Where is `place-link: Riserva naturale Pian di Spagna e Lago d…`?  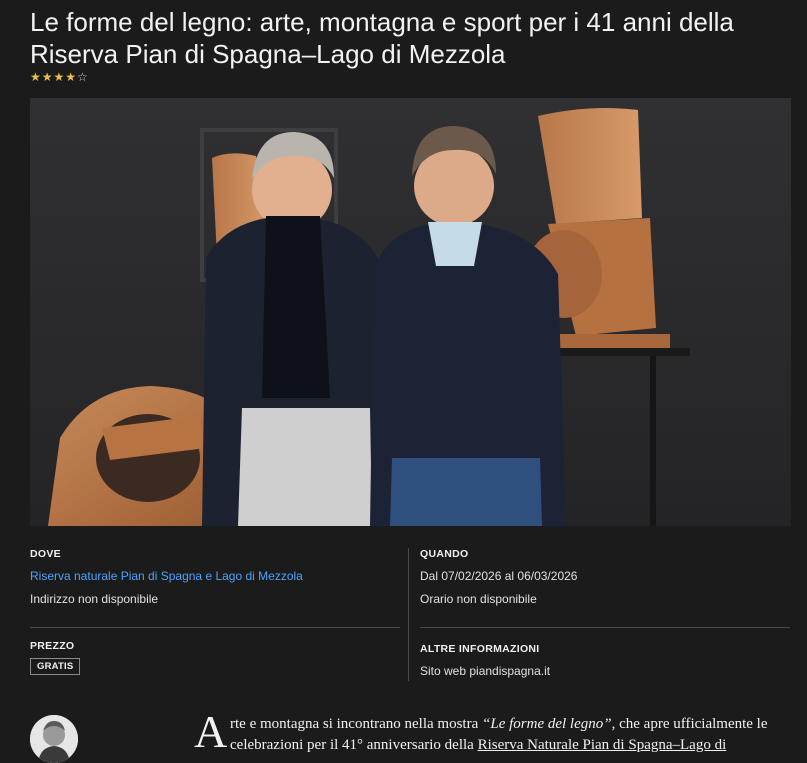 place-link: Riserva naturale Pian di Spagna e Lago d… is located at coordinates (166, 576).